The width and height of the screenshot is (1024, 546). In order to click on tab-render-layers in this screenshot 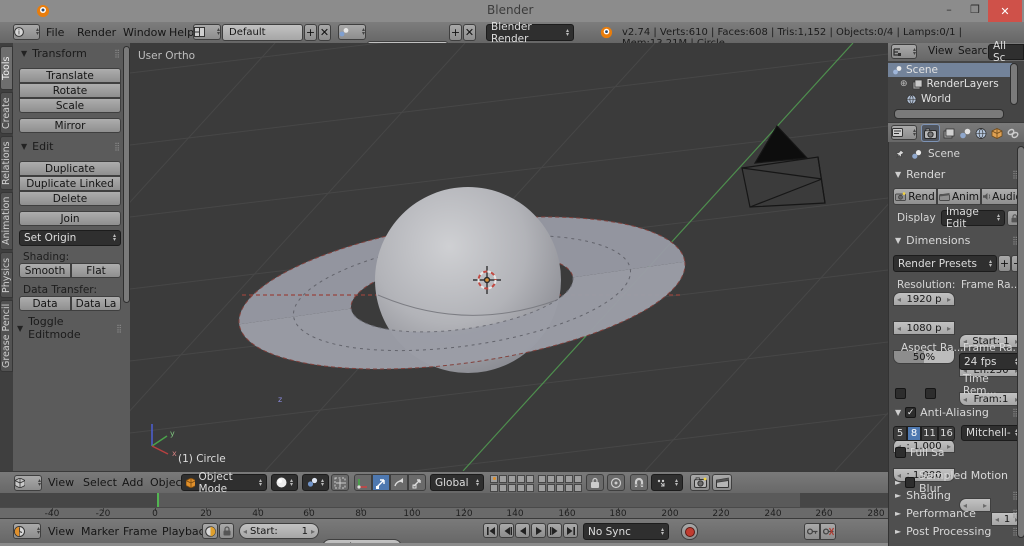, I will do `click(948, 133)`.